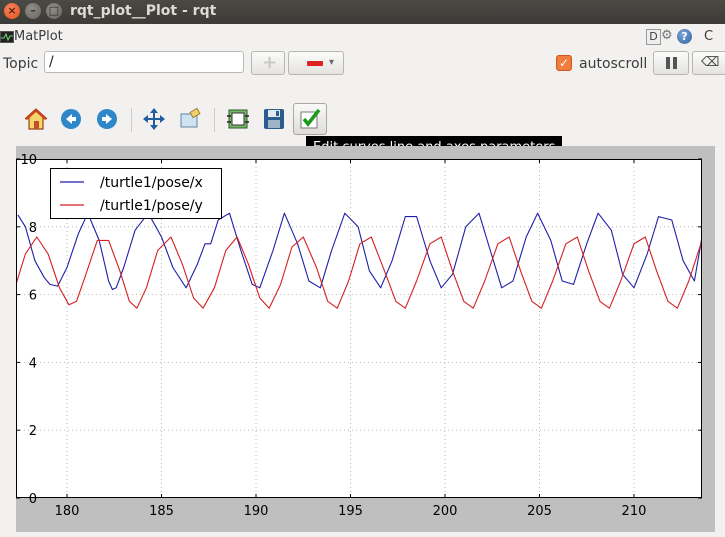 Image resolution: width=725 pixels, height=537 pixels. What do you see at coordinates (151, 206) in the screenshot?
I see `legend-label: /turtle1/pose/y` at bounding box center [151, 206].